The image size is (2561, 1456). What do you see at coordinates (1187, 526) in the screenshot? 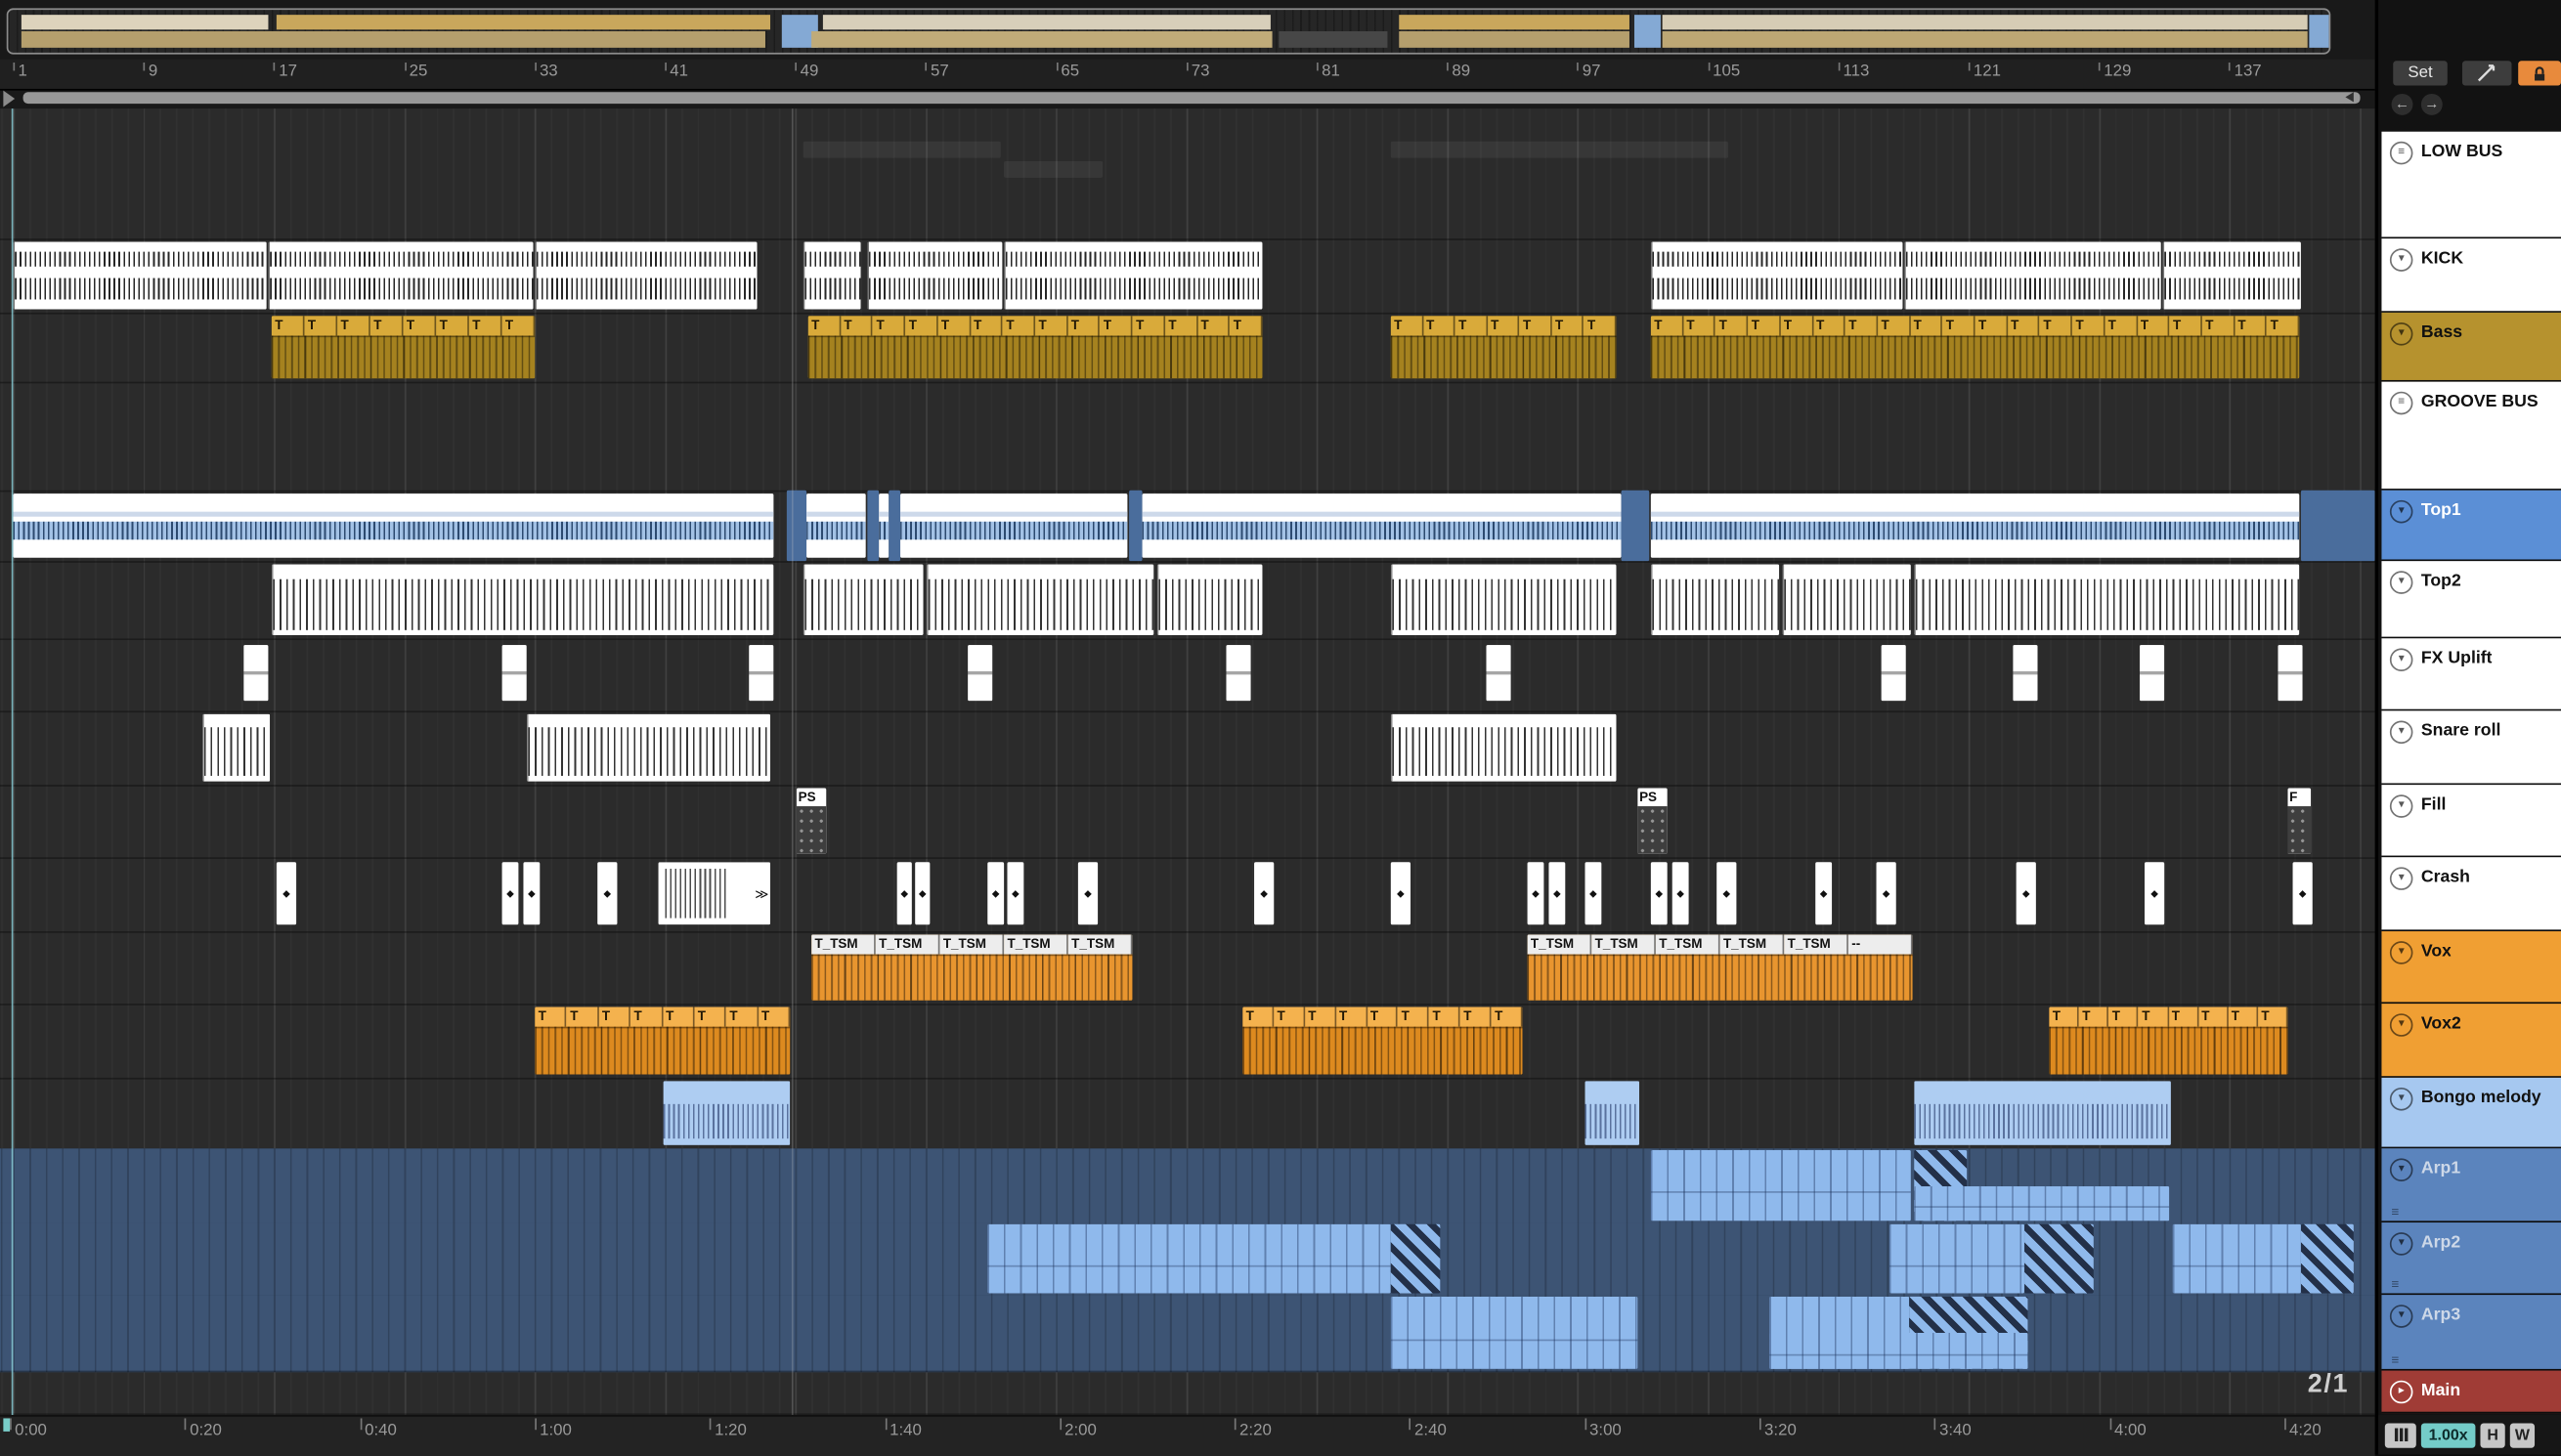
I see `lane-top1` at bounding box center [1187, 526].